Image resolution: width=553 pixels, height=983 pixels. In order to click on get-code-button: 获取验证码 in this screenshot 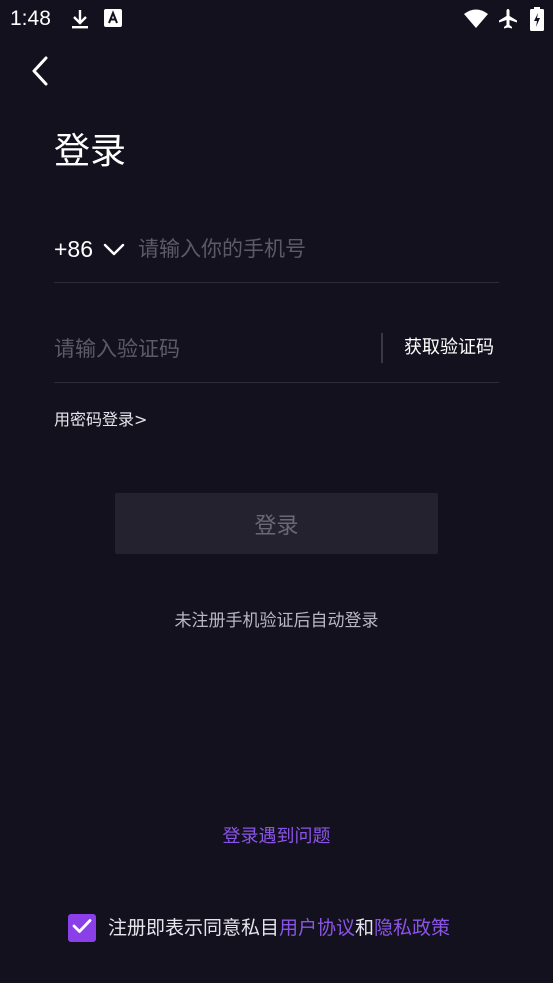, I will do `click(449, 348)`.